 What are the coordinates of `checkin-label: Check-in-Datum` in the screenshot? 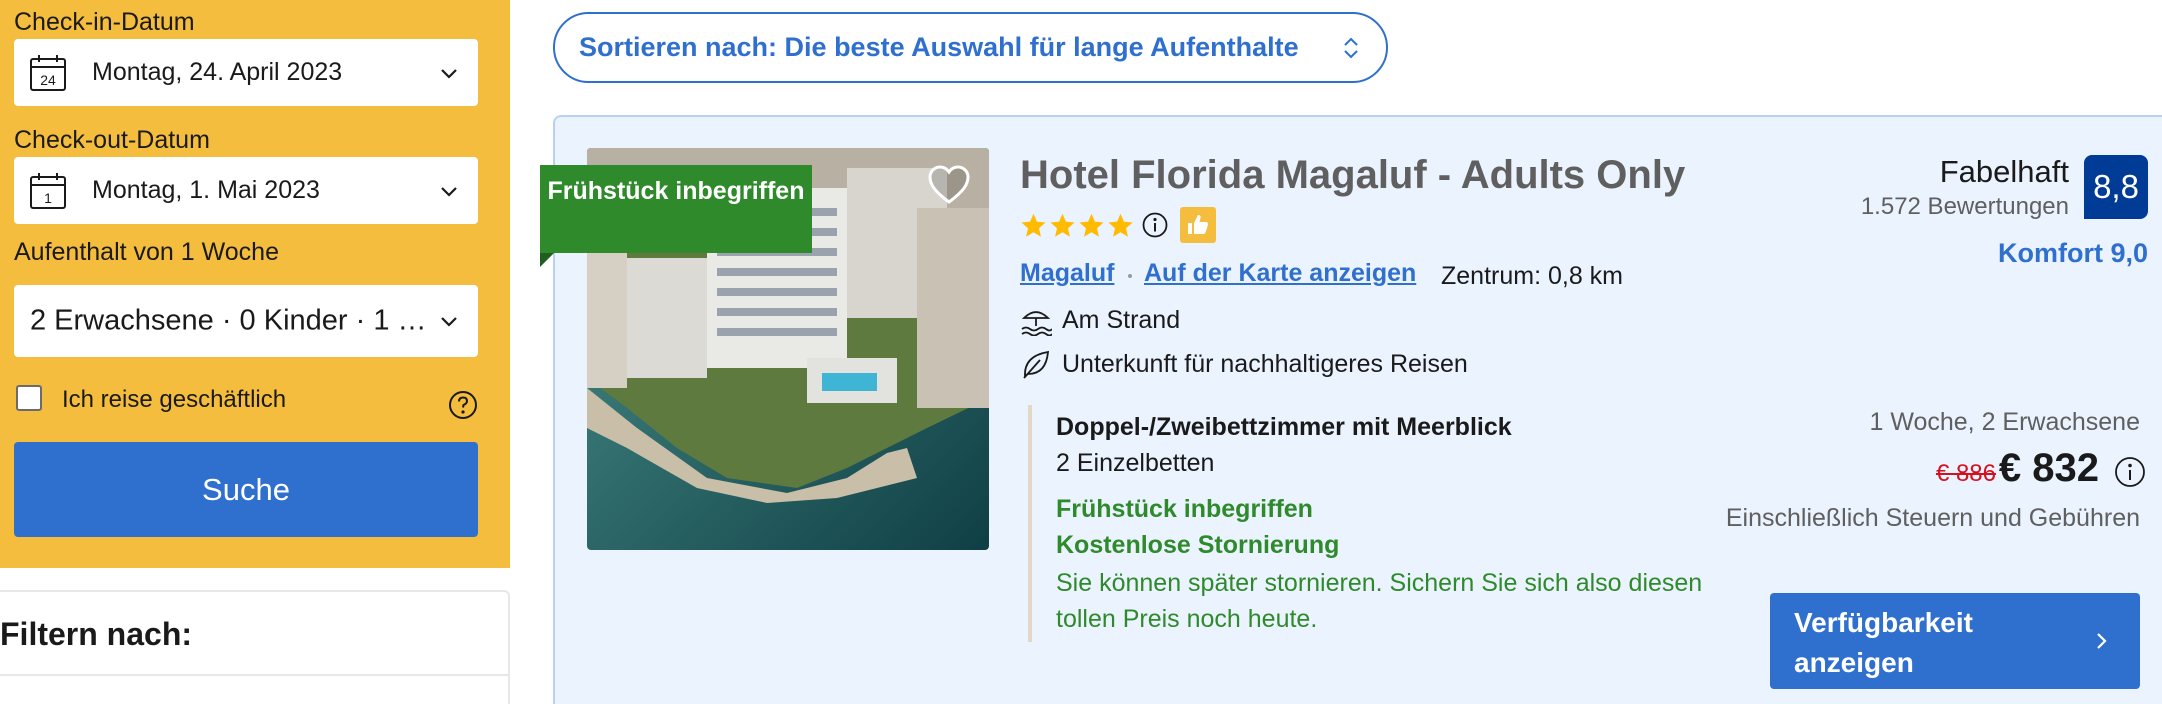 It's located at (104, 22).